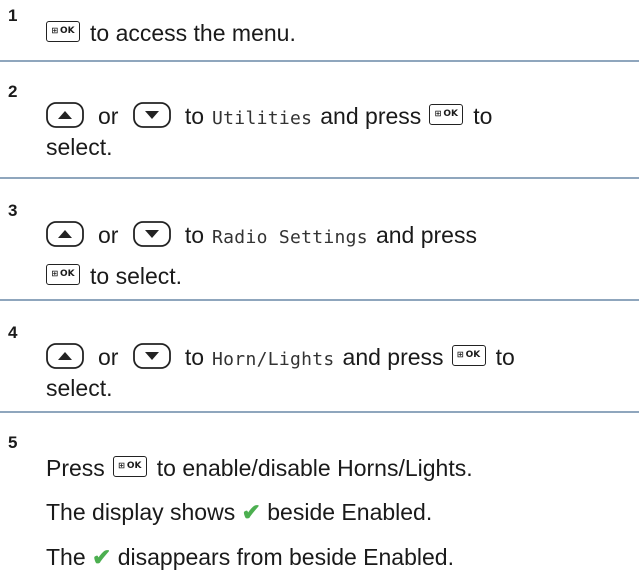  Describe the element at coordinates (13, 332) in the screenshot. I see `step-number: 4` at that location.